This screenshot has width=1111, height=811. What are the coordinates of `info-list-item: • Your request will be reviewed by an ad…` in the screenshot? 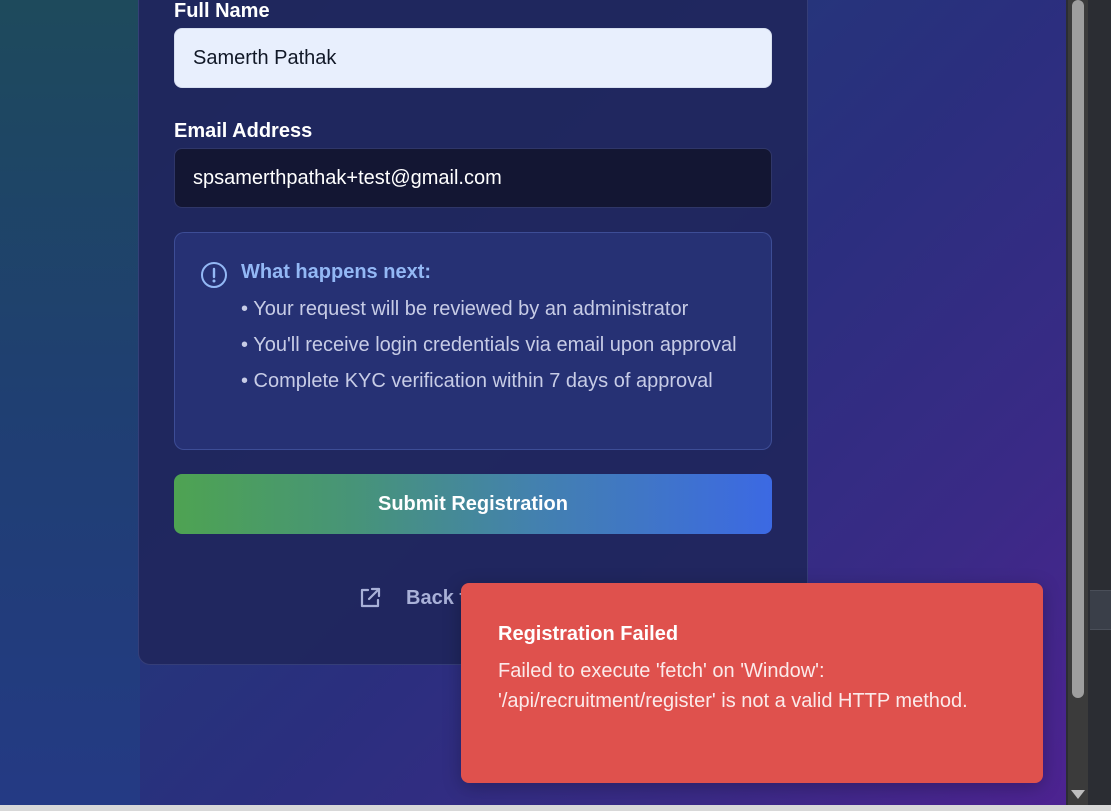 It's located at (465, 309).